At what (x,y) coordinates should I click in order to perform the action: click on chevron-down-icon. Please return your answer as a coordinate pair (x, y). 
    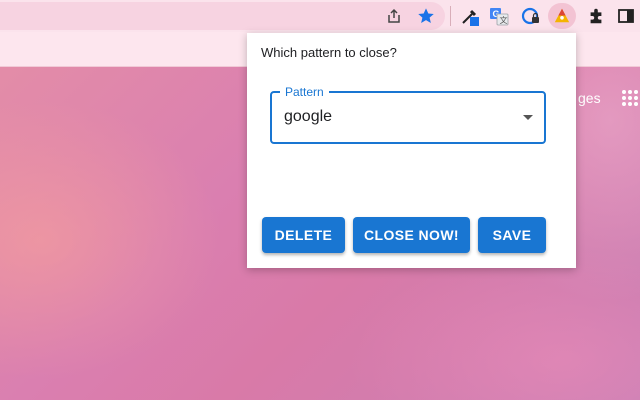
    Looking at the image, I should click on (528, 117).